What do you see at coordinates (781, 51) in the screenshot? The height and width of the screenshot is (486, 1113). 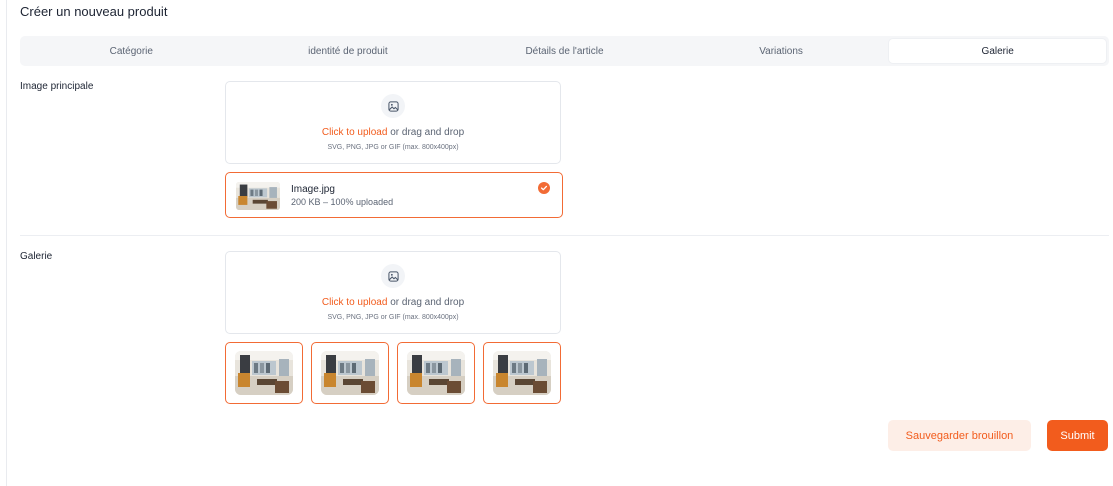 I see `tab-variations: Variations` at bounding box center [781, 51].